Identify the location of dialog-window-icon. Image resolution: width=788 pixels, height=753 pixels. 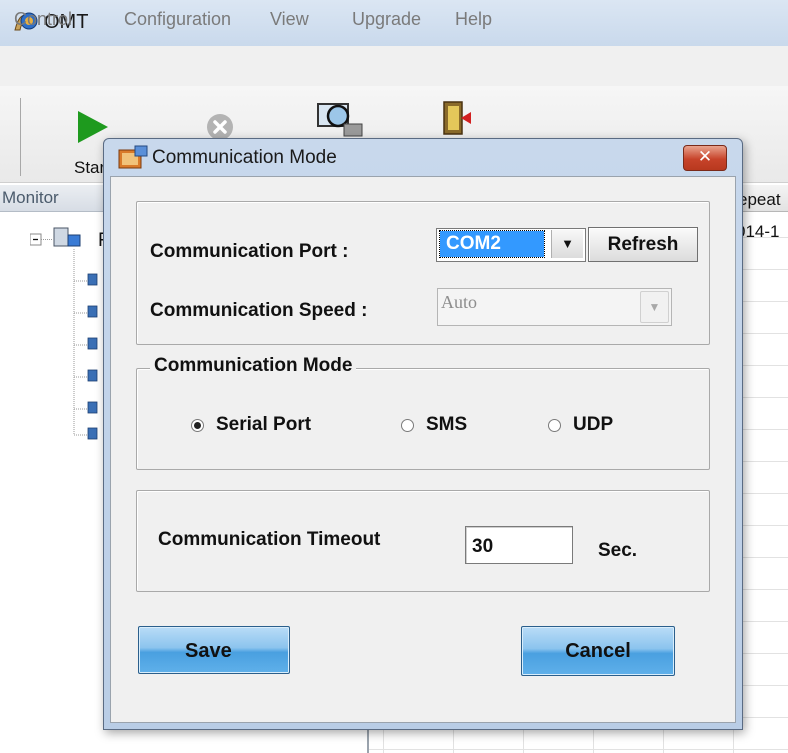
(133, 157).